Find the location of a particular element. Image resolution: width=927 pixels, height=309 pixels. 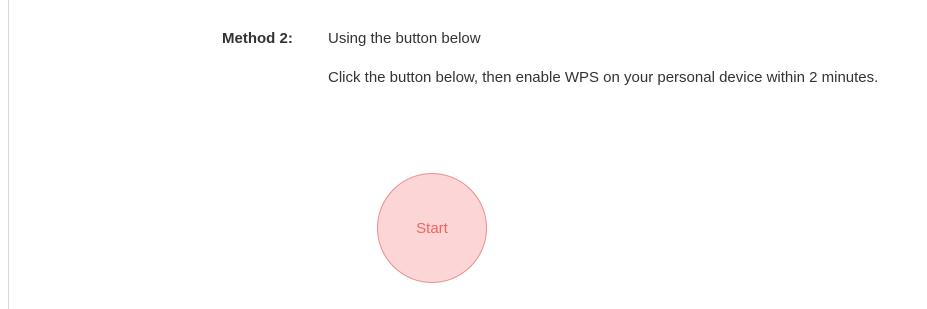

start-button-label: Start is located at coordinates (432, 228).